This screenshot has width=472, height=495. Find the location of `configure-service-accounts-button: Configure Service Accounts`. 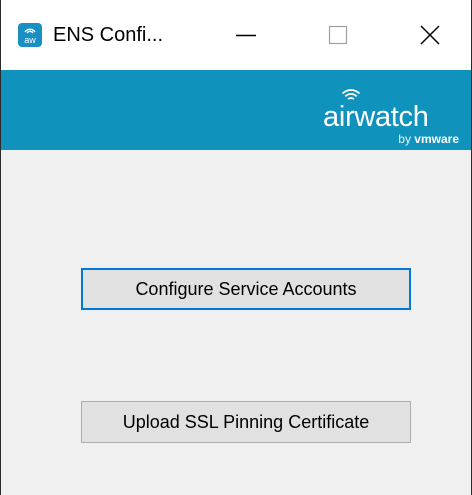

configure-service-accounts-button: Configure Service Accounts is located at coordinates (246, 289).